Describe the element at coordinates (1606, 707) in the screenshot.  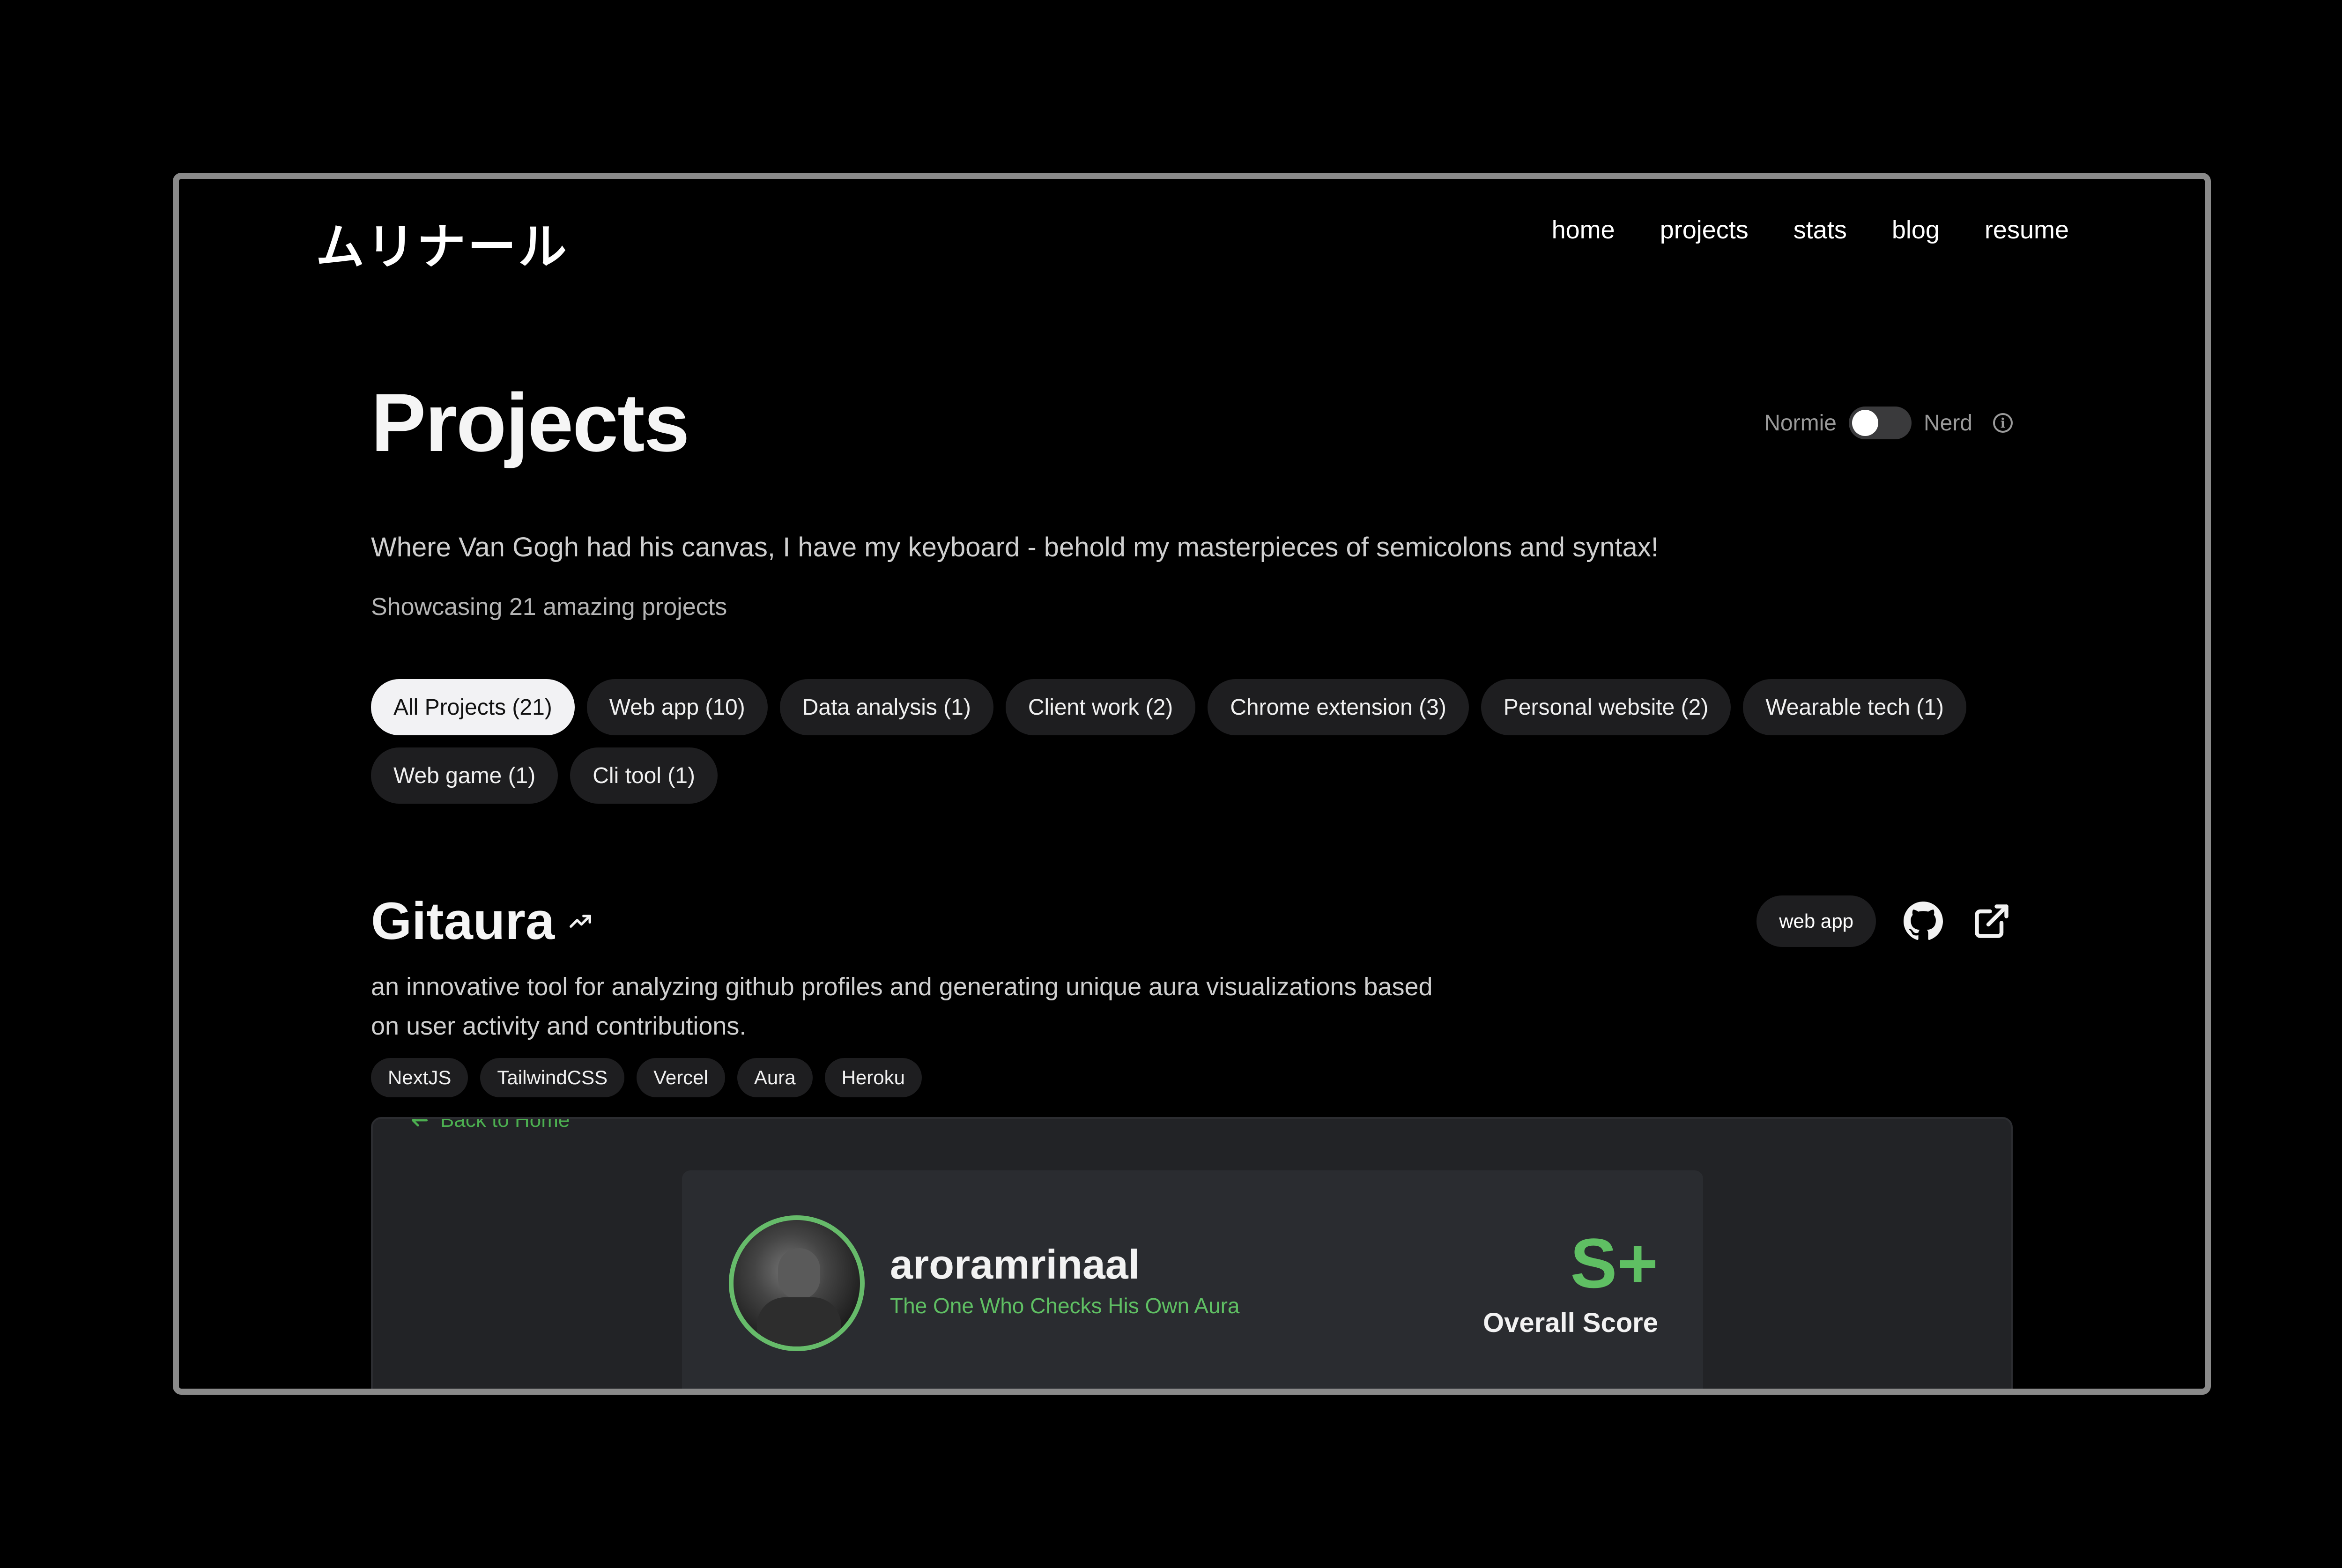
I see `filter-personal-website: Personal website (2)` at that location.